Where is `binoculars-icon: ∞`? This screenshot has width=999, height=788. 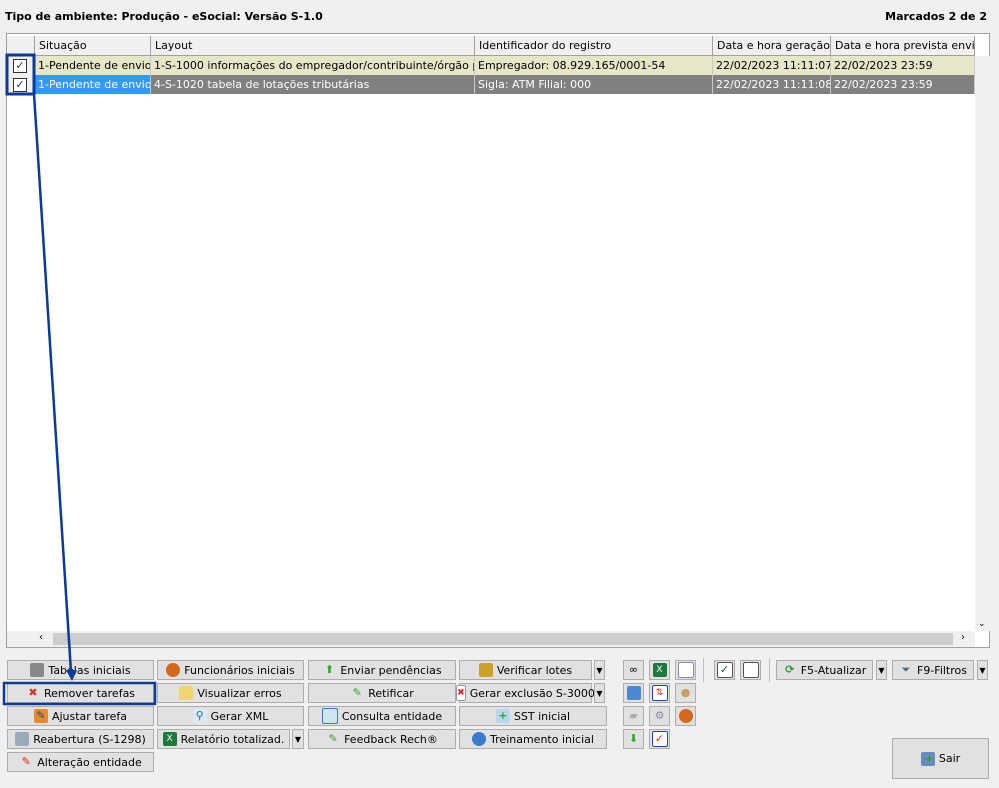
binoculars-icon: ∞ is located at coordinates (633, 669).